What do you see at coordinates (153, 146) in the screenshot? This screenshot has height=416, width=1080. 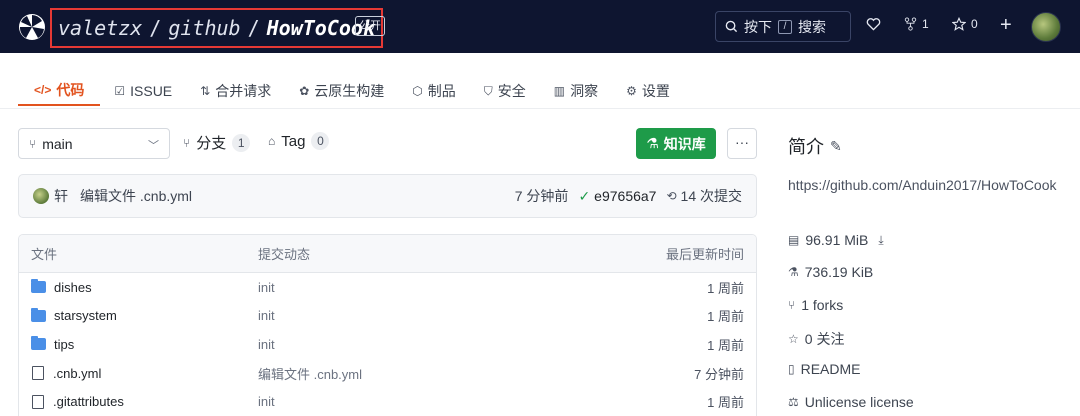 I see `chevron-down-icon: ﹀` at bounding box center [153, 146].